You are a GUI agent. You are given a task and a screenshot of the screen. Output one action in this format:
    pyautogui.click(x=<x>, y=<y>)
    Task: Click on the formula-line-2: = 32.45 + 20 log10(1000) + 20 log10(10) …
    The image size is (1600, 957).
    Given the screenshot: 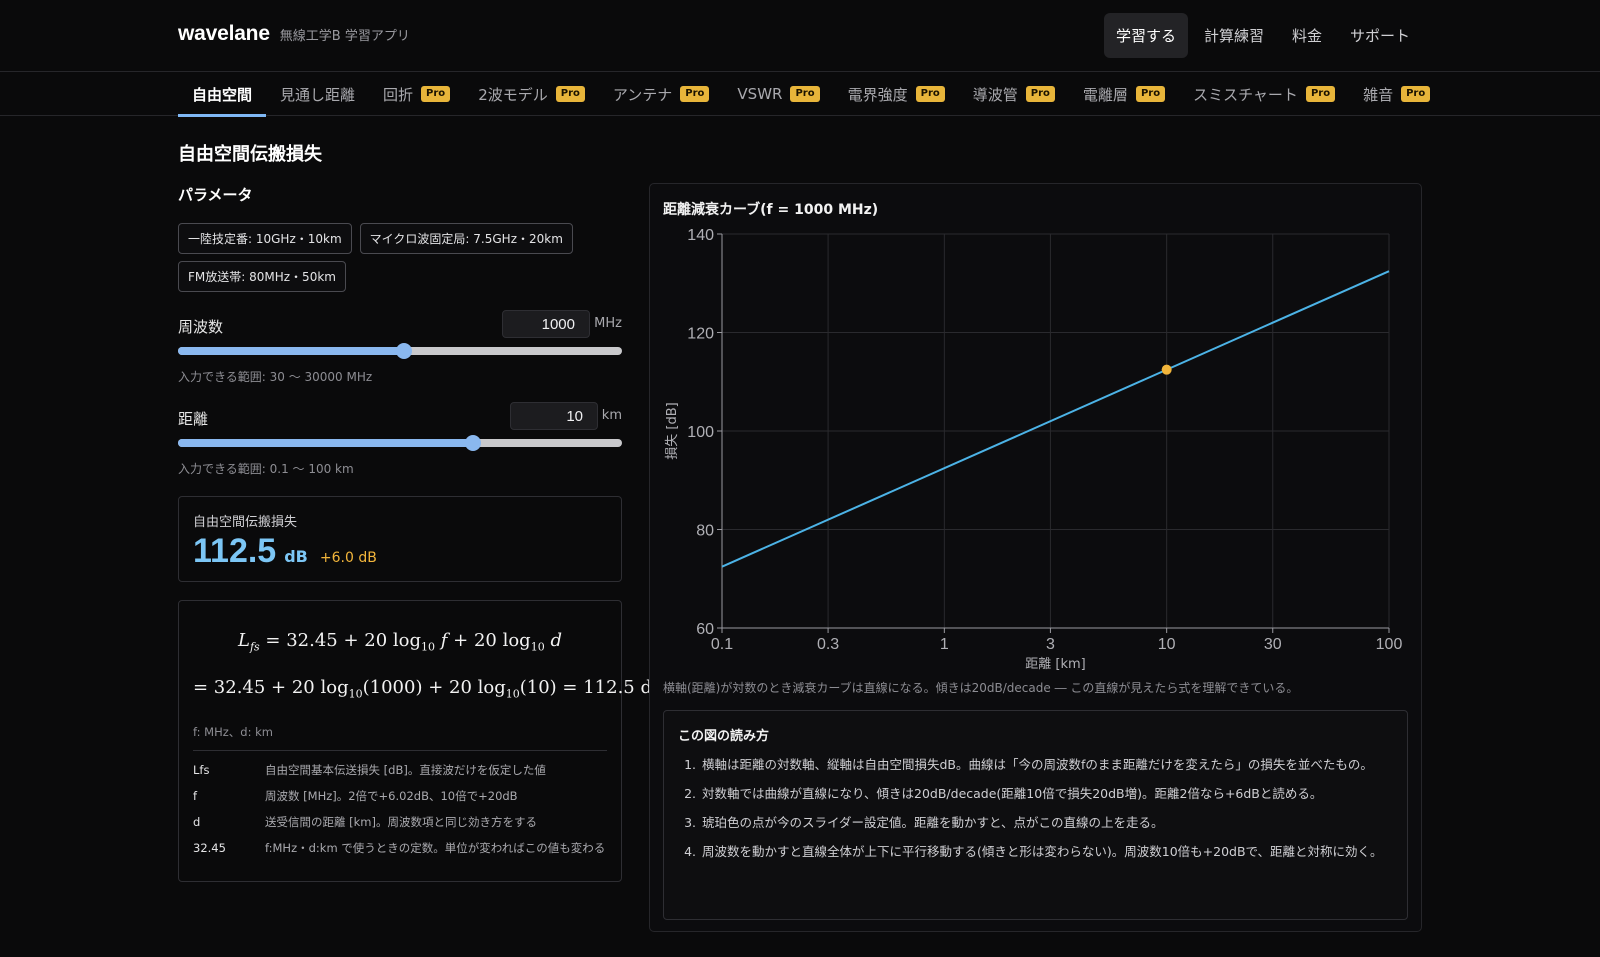 What is the action you would take?
    pyautogui.click(x=429, y=688)
    